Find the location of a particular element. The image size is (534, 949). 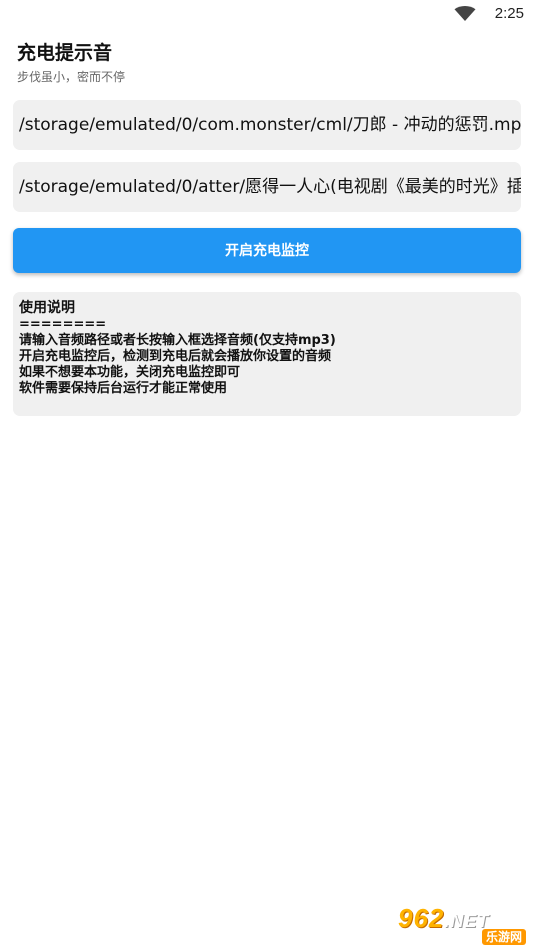

watermark-number: 962 is located at coordinates (421, 918).